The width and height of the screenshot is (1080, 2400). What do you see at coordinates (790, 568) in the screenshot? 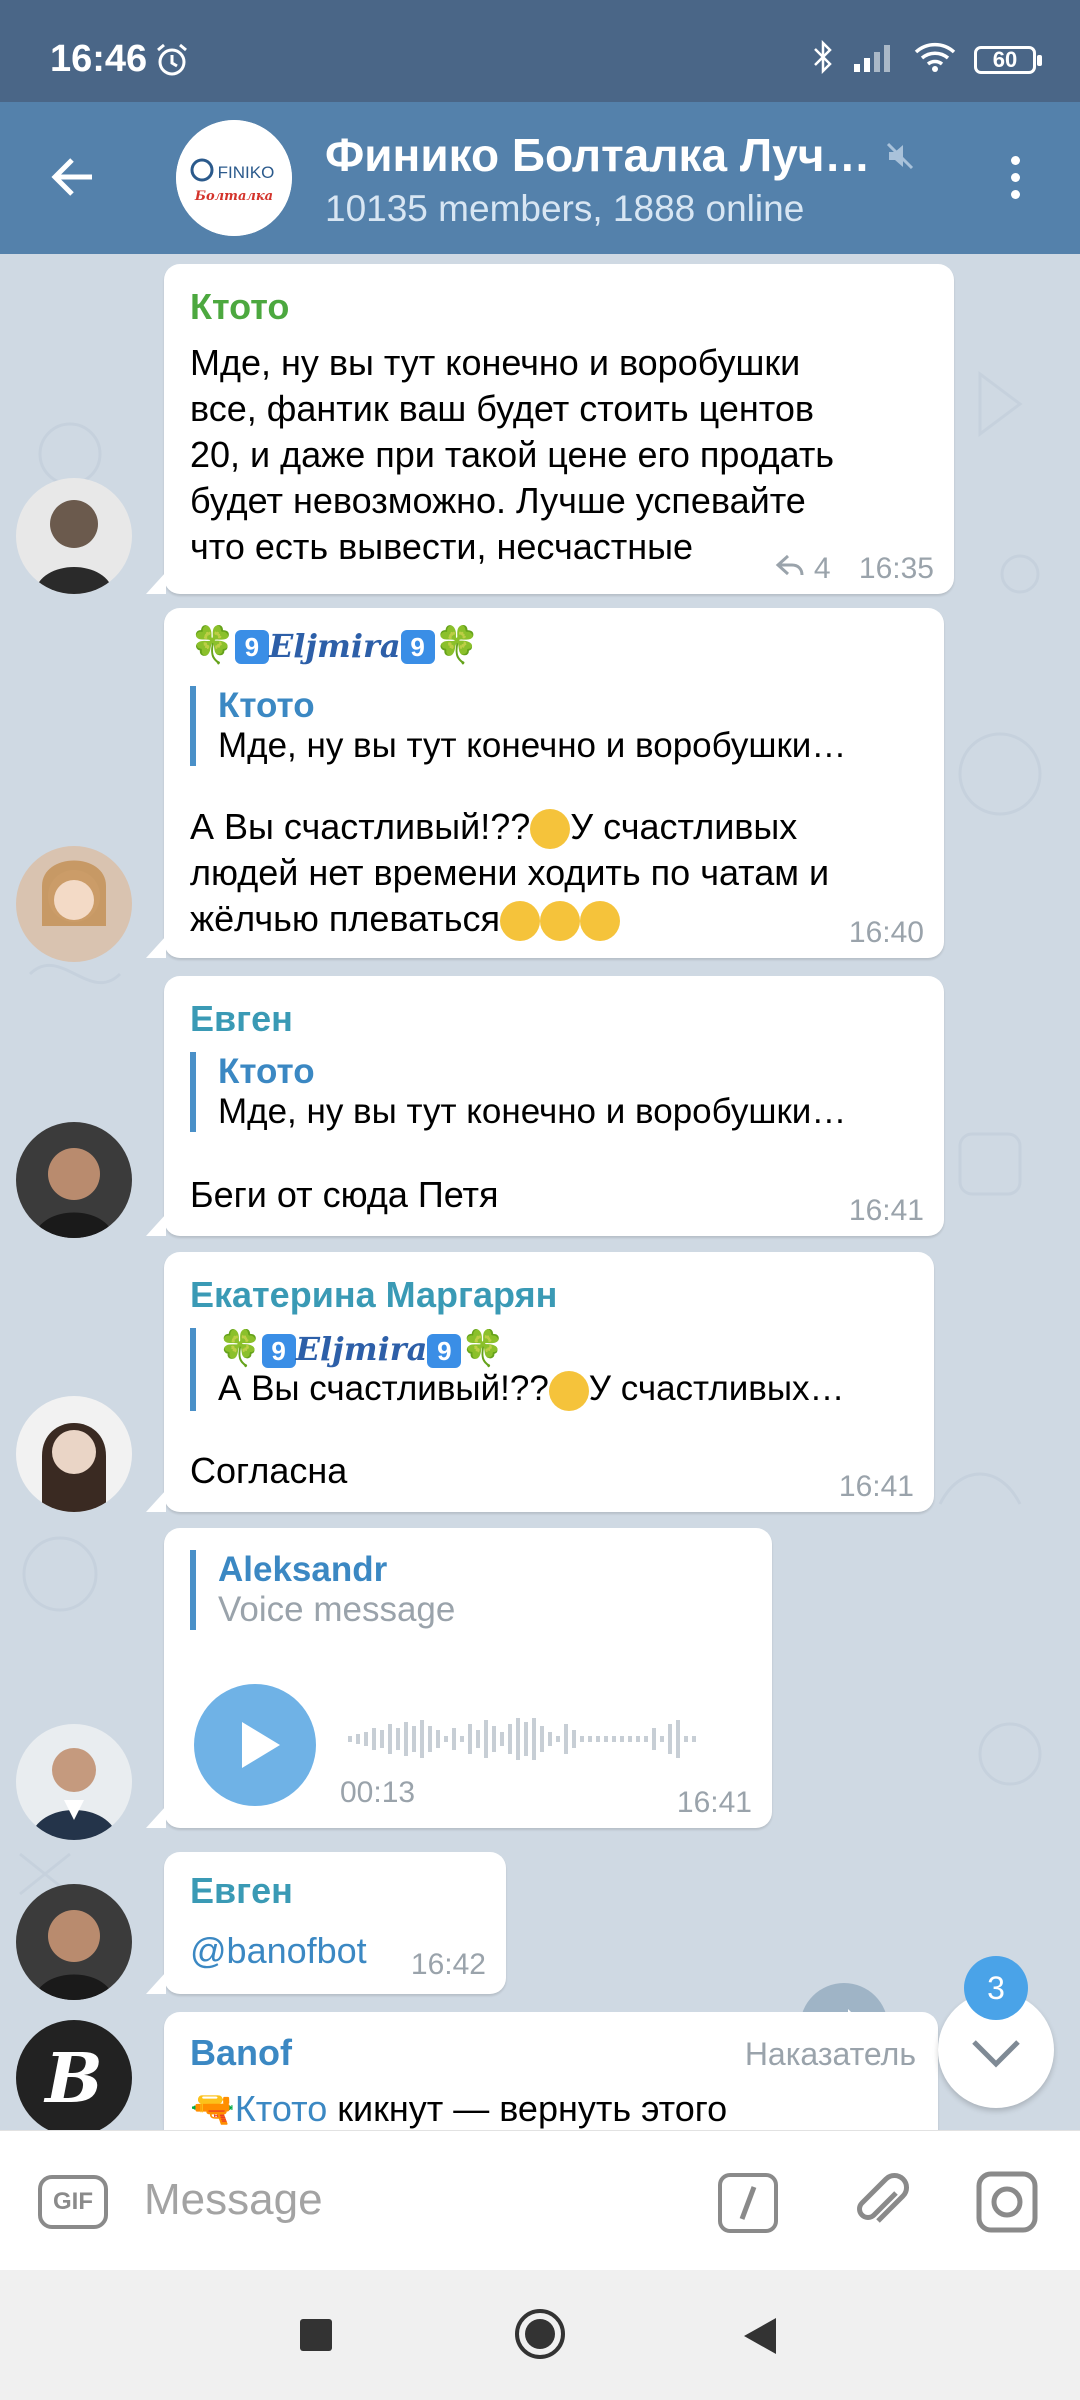
I see `reply-arrow-icon` at bounding box center [790, 568].